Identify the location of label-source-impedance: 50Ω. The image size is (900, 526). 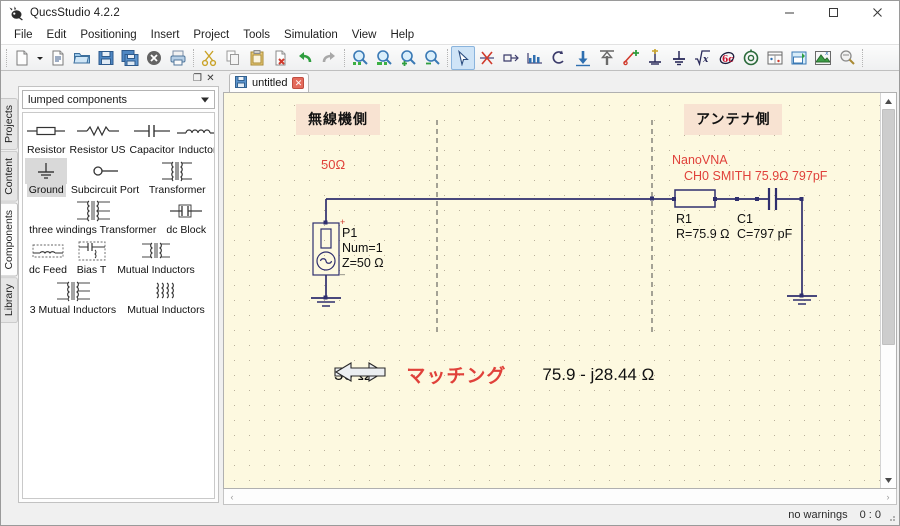
(333, 164).